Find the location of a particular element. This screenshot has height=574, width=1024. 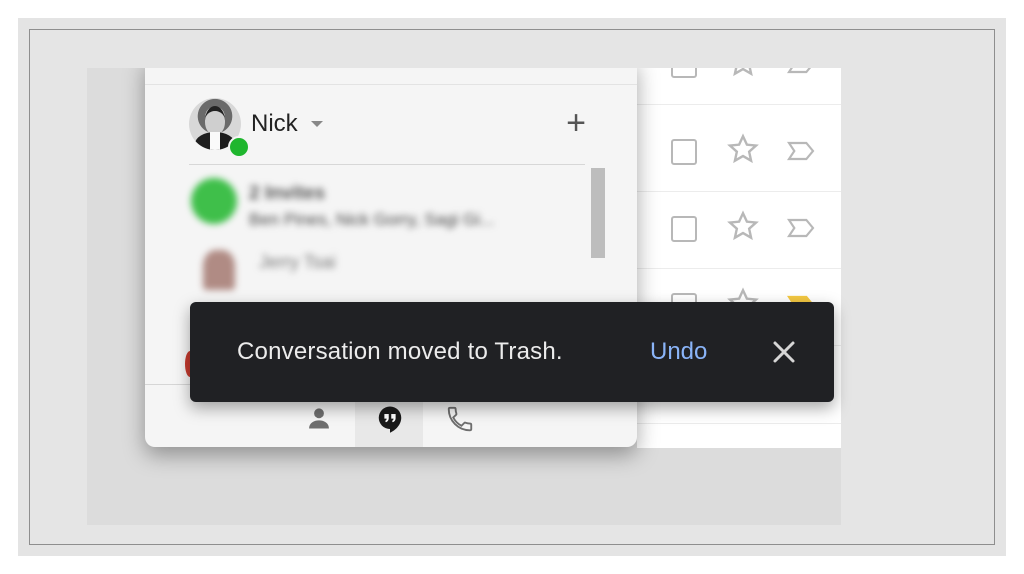

scrollbar is located at coordinates (598, 213).